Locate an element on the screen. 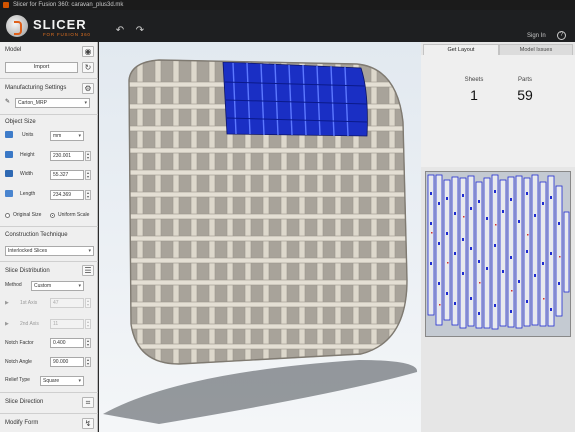  units-select: mm ▾ is located at coordinates (67, 136).